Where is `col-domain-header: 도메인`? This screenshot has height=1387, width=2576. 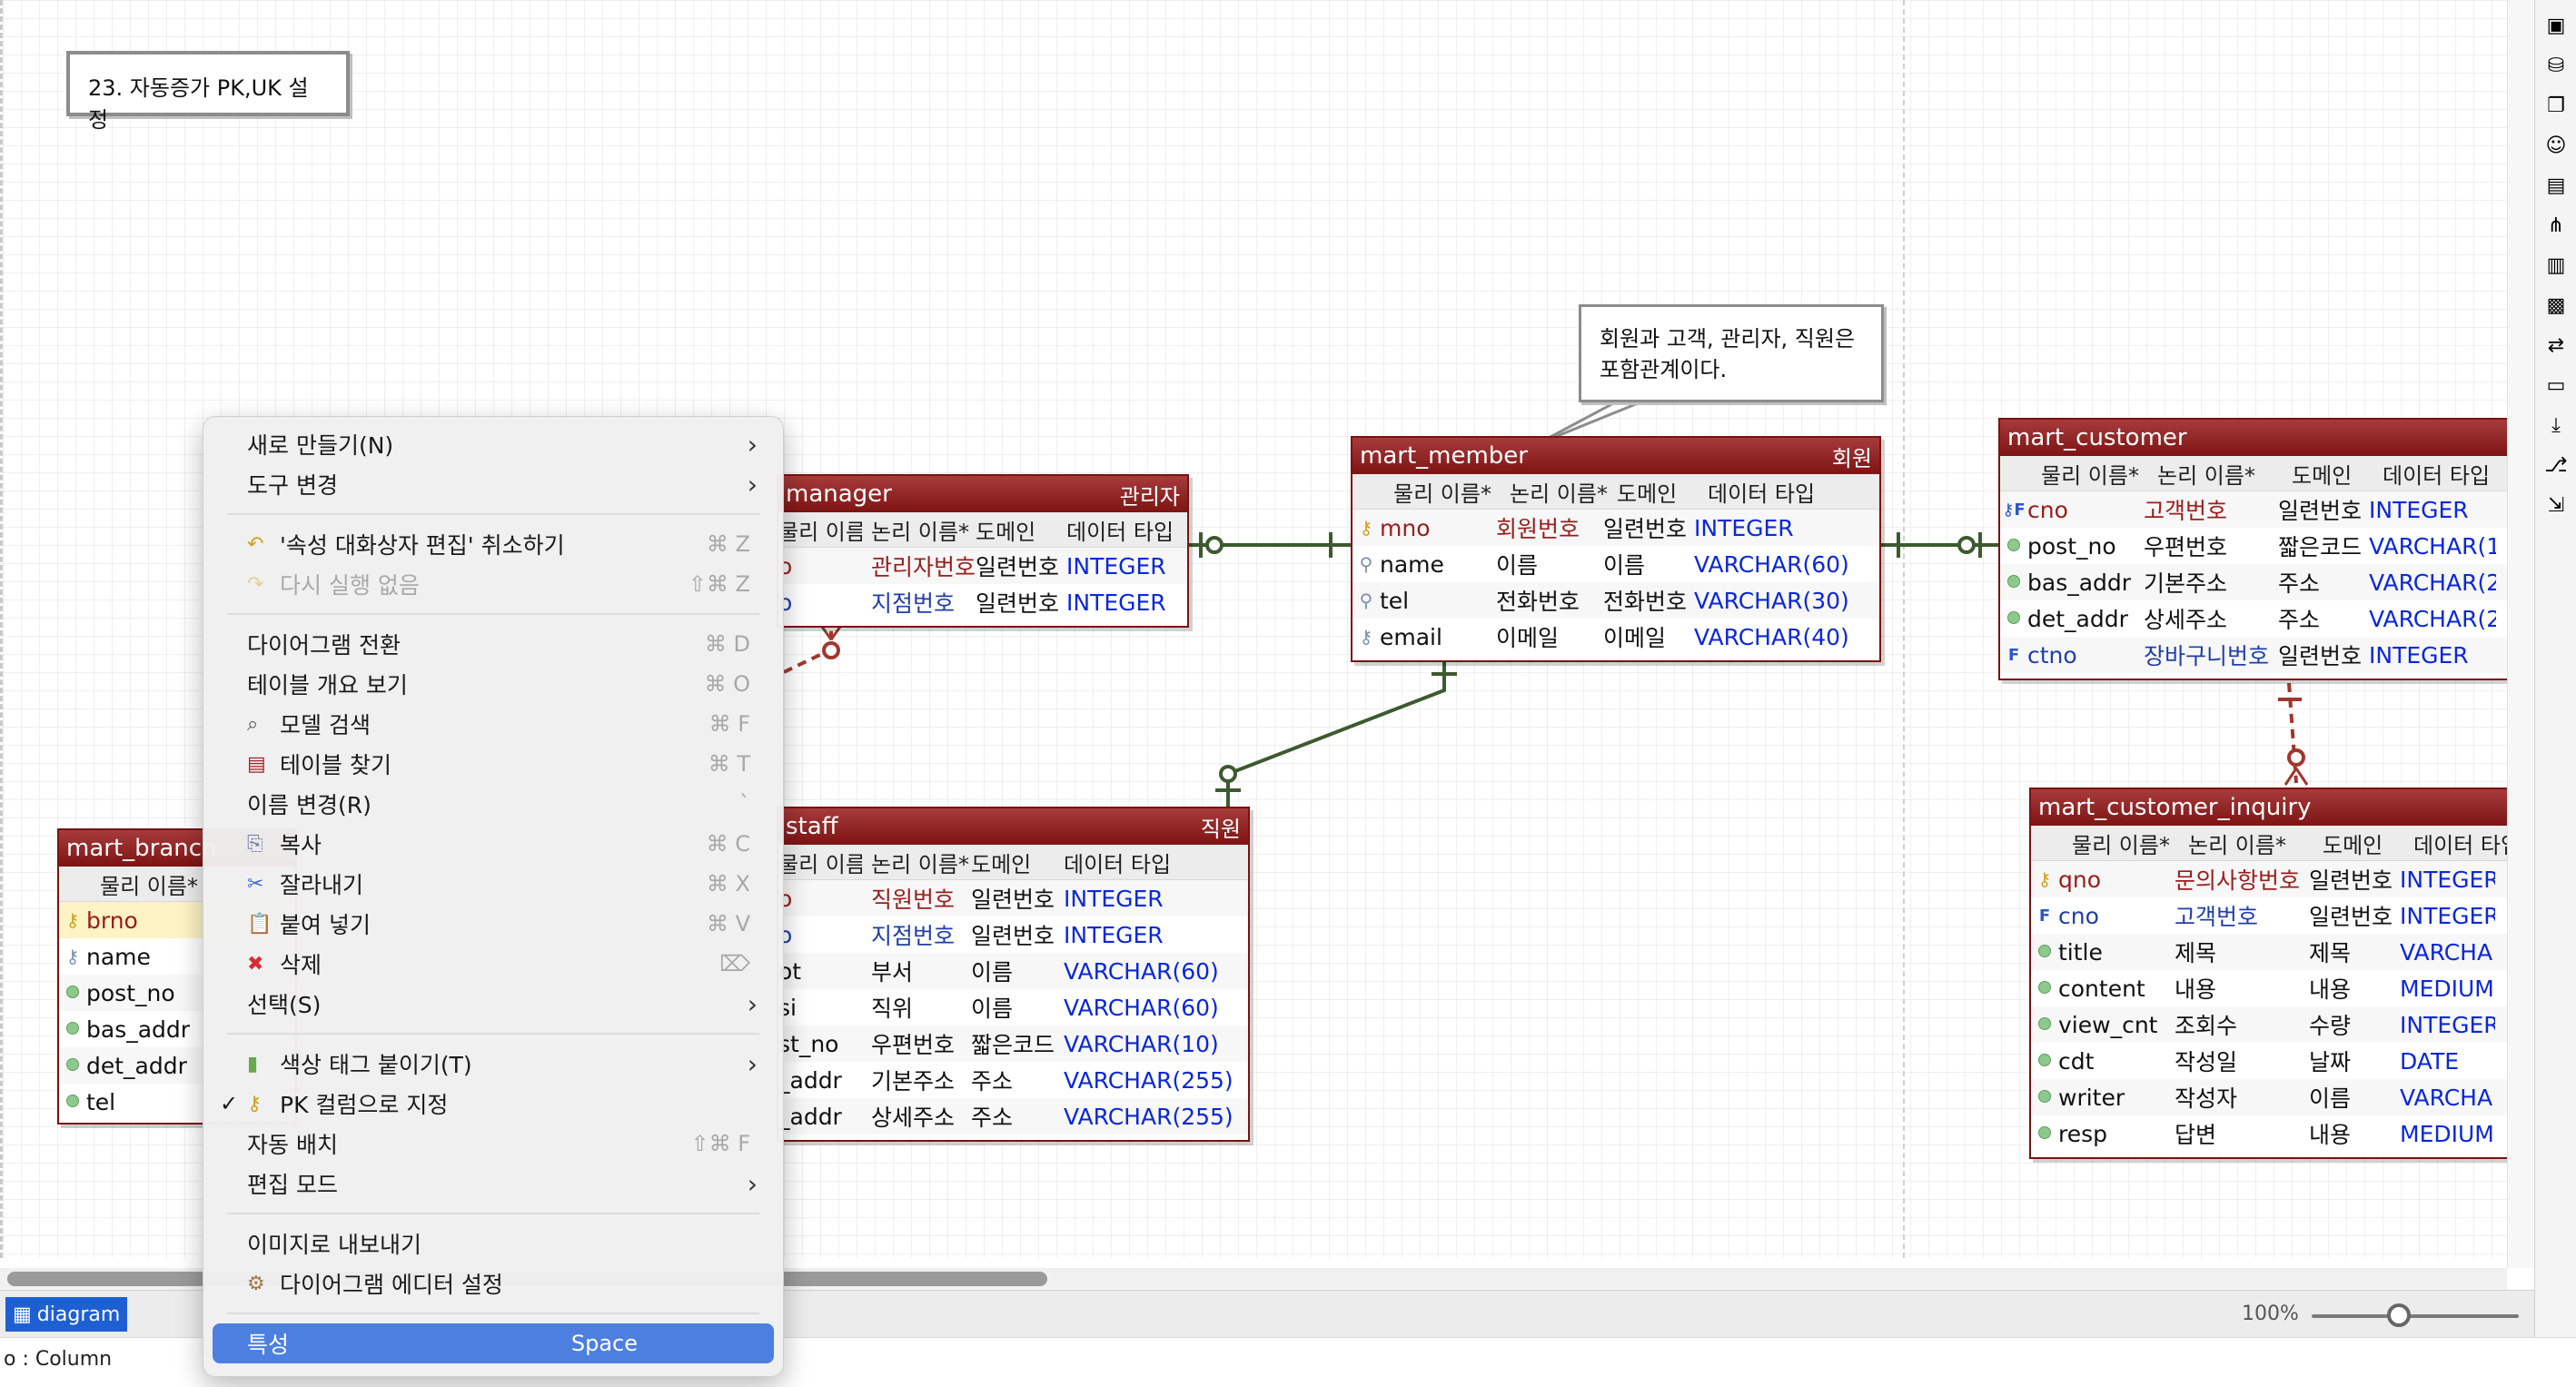 col-domain-header: 도메인 is located at coordinates (1647, 493).